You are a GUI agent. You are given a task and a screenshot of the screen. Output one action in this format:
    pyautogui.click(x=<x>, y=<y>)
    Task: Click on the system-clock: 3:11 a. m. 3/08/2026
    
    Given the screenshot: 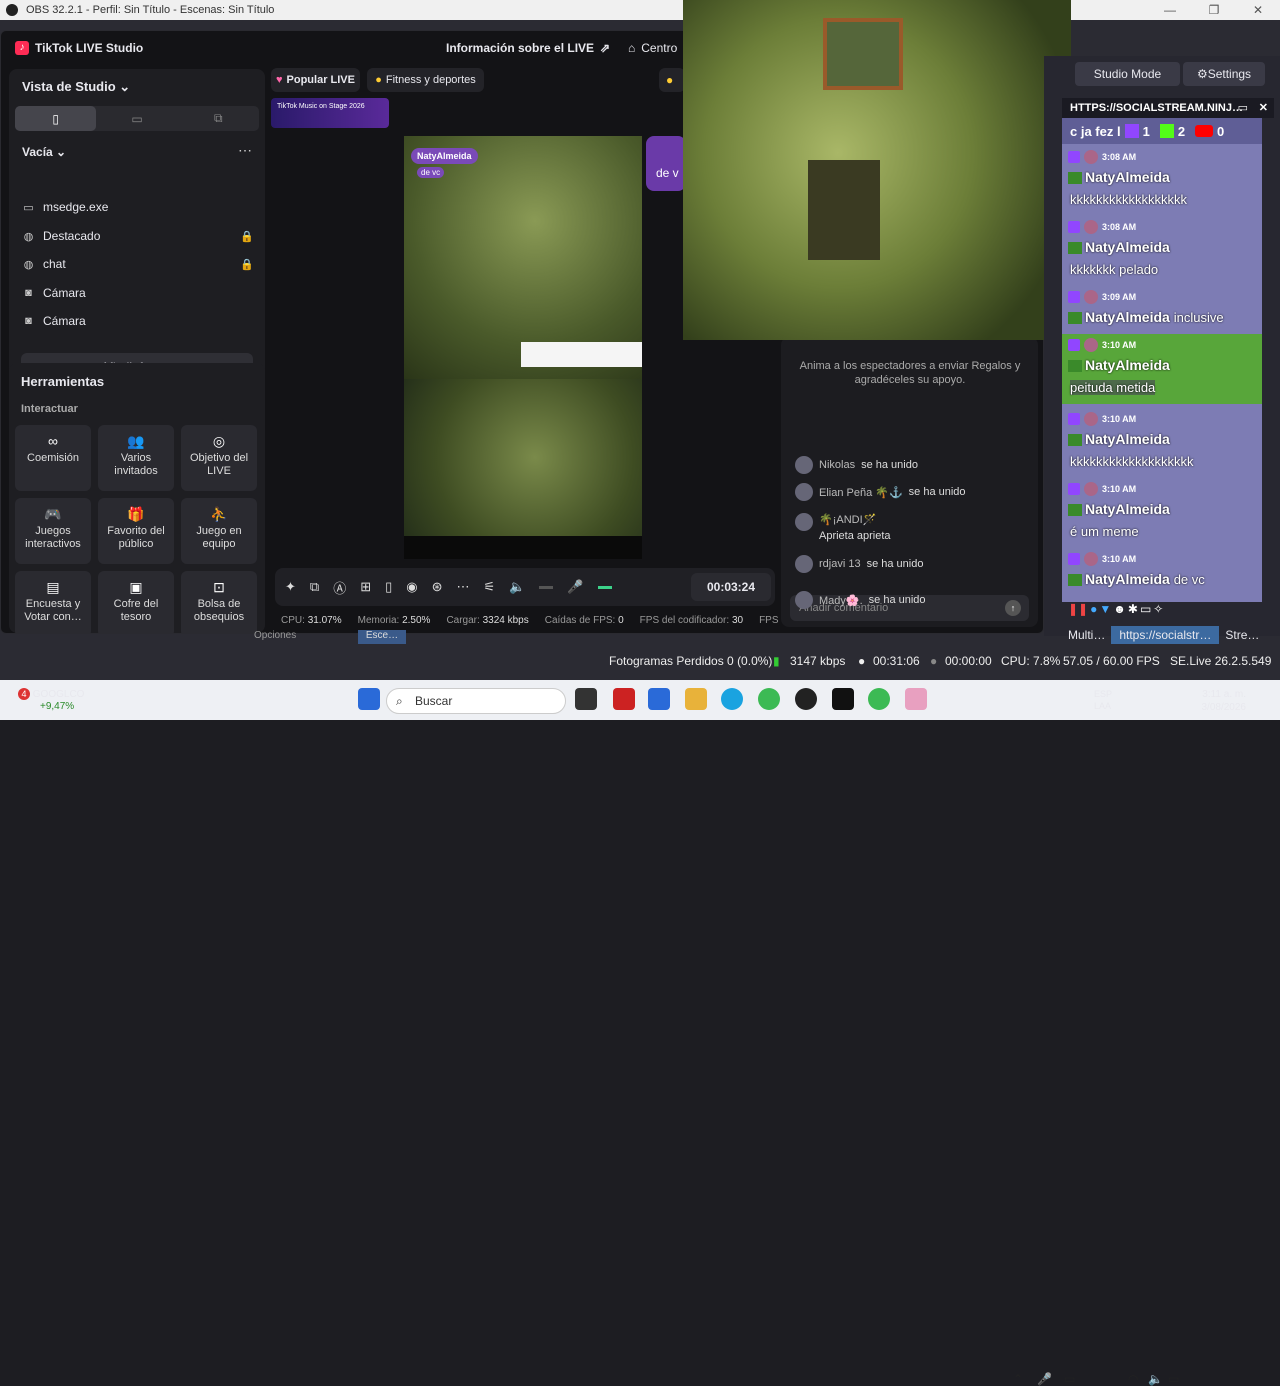 What is the action you would take?
    pyautogui.click(x=1220, y=701)
    